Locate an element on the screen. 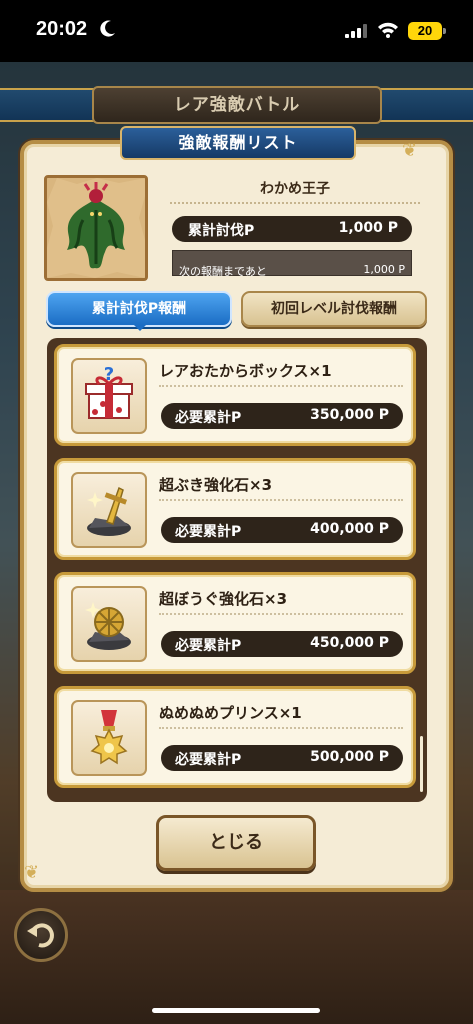 The width and height of the screenshot is (473, 1024). total-points-bar: 累計討伐P 1,000 P is located at coordinates (292, 229).